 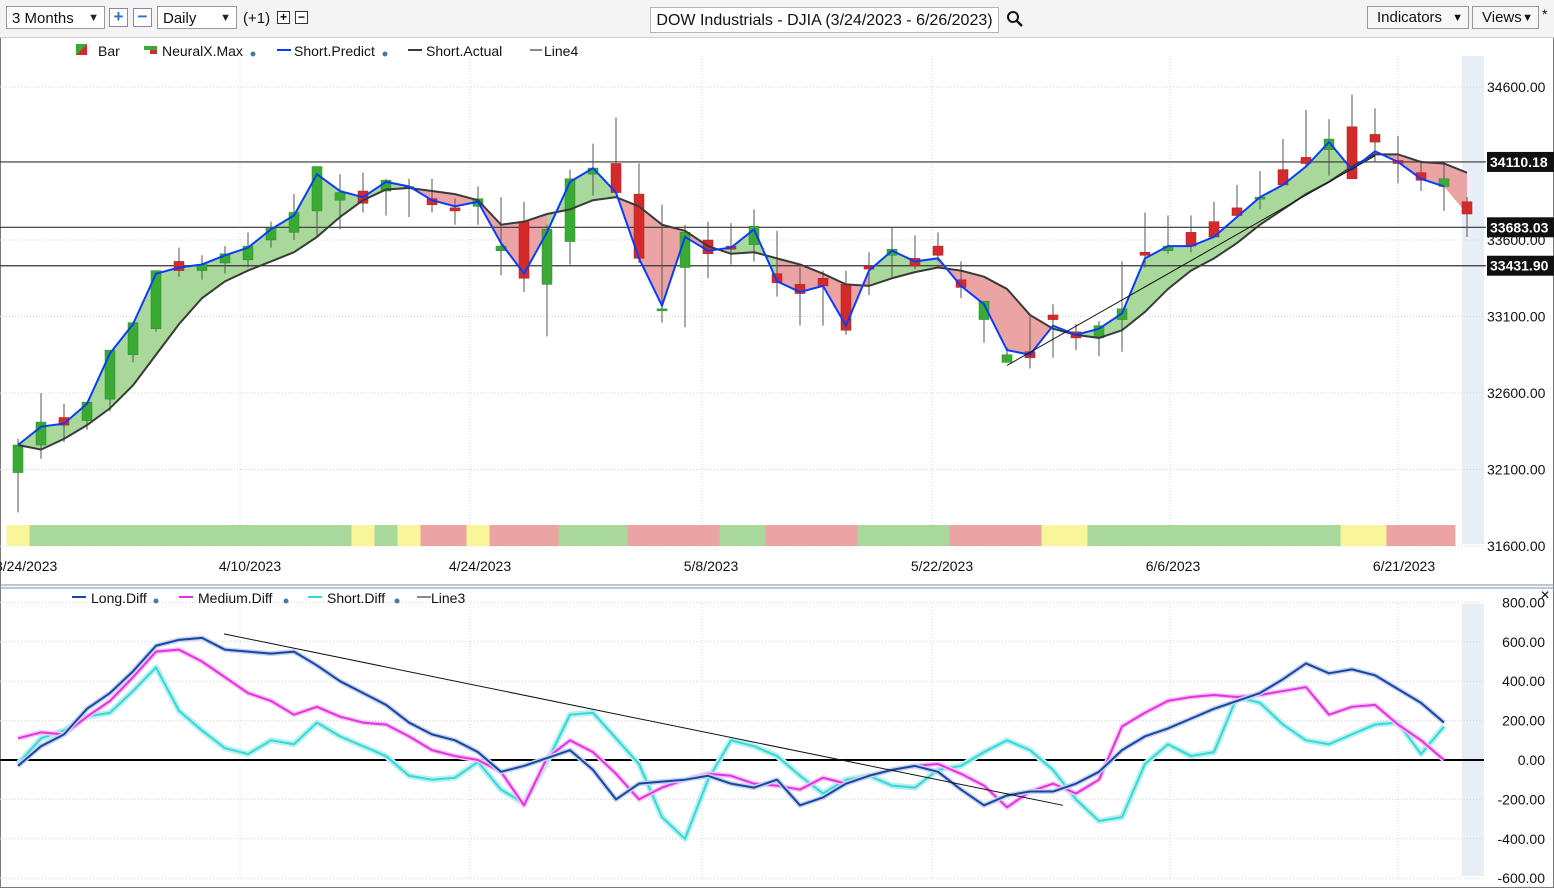 What do you see at coordinates (356, 598) in the screenshot?
I see `diff-legend-label: Short.Diff` at bounding box center [356, 598].